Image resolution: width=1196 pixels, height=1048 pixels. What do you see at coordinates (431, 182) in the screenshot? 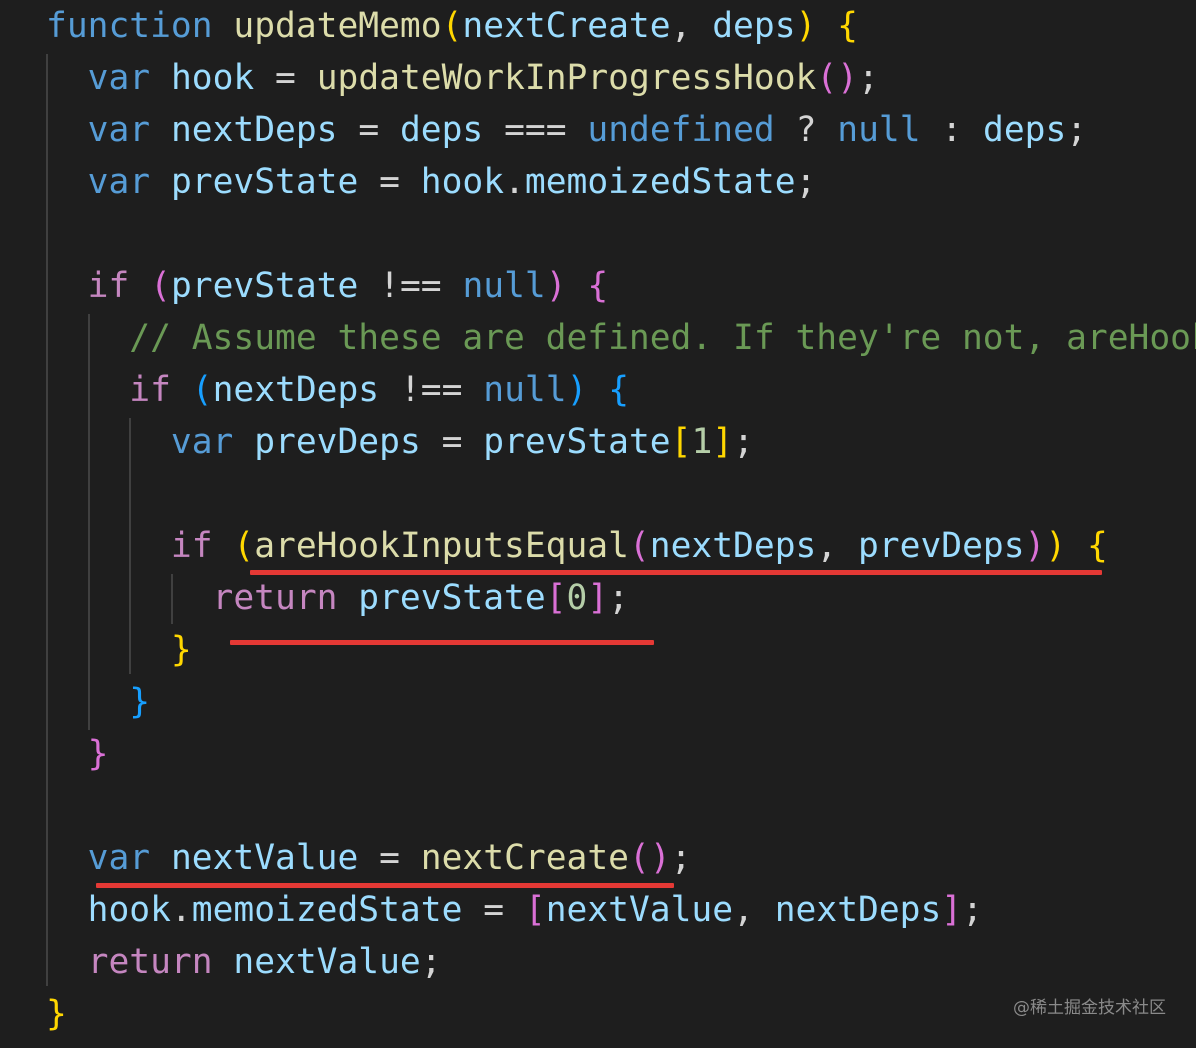
I see `code-line: var prevState = hook.memoizedState;` at bounding box center [431, 182].